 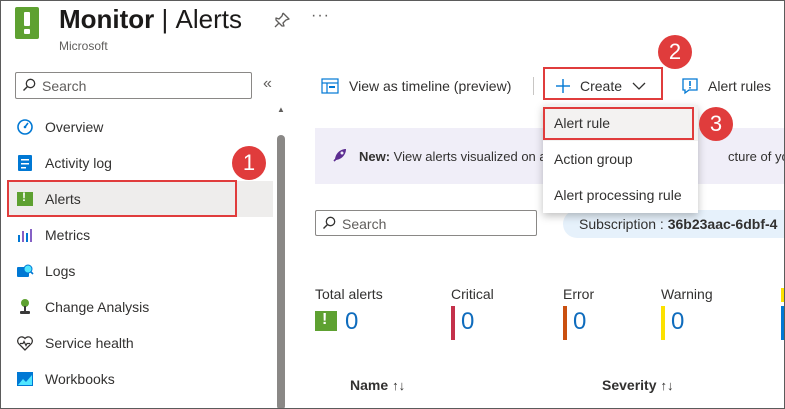 I want to click on alert-rules-icon, so click(x=690, y=86).